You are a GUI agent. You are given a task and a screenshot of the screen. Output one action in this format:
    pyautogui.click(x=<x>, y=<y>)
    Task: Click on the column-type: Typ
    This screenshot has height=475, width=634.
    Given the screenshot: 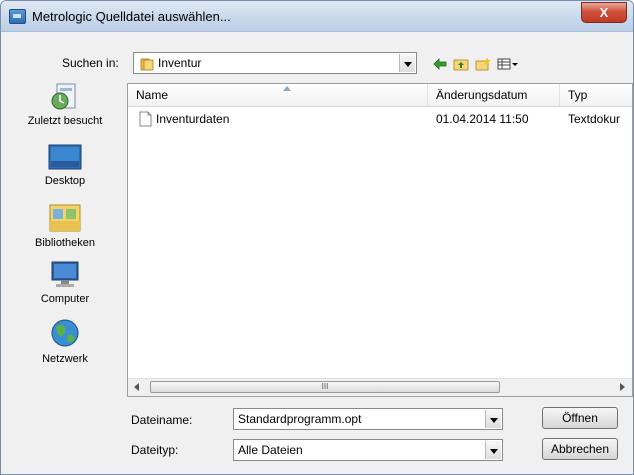 What is the action you would take?
    pyautogui.click(x=596, y=95)
    